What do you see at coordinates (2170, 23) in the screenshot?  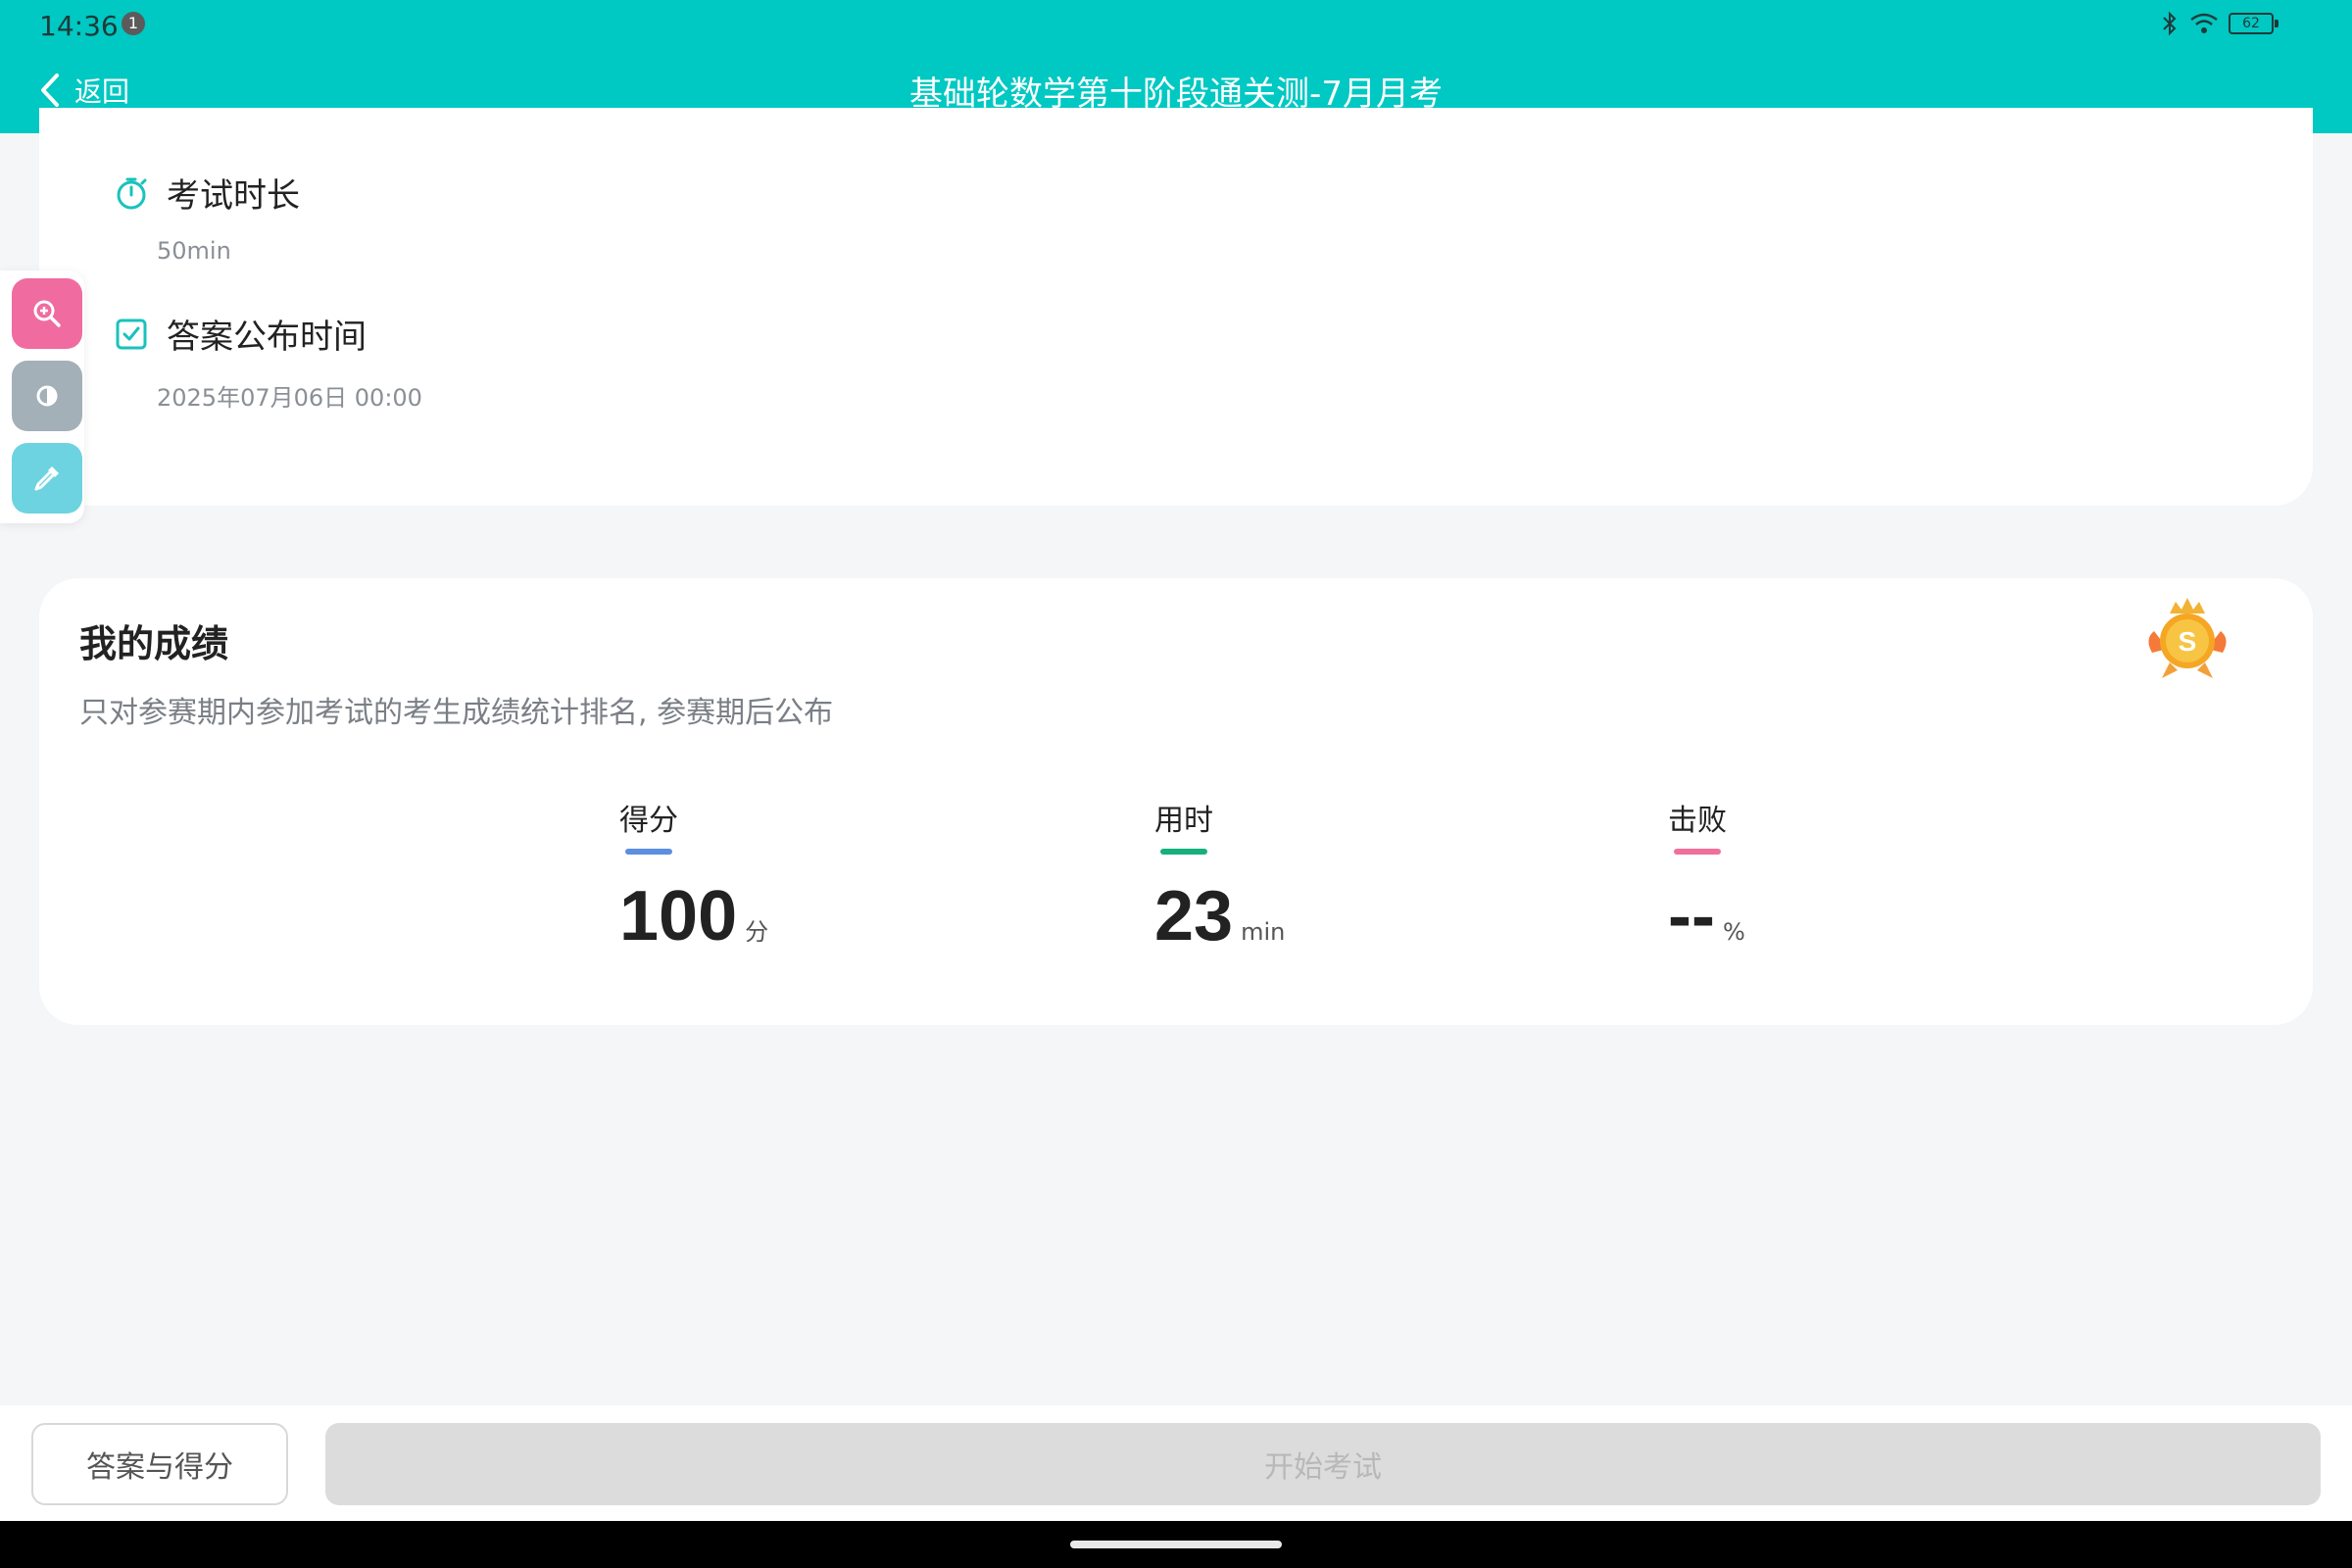 I see `bluetooth-icon` at bounding box center [2170, 23].